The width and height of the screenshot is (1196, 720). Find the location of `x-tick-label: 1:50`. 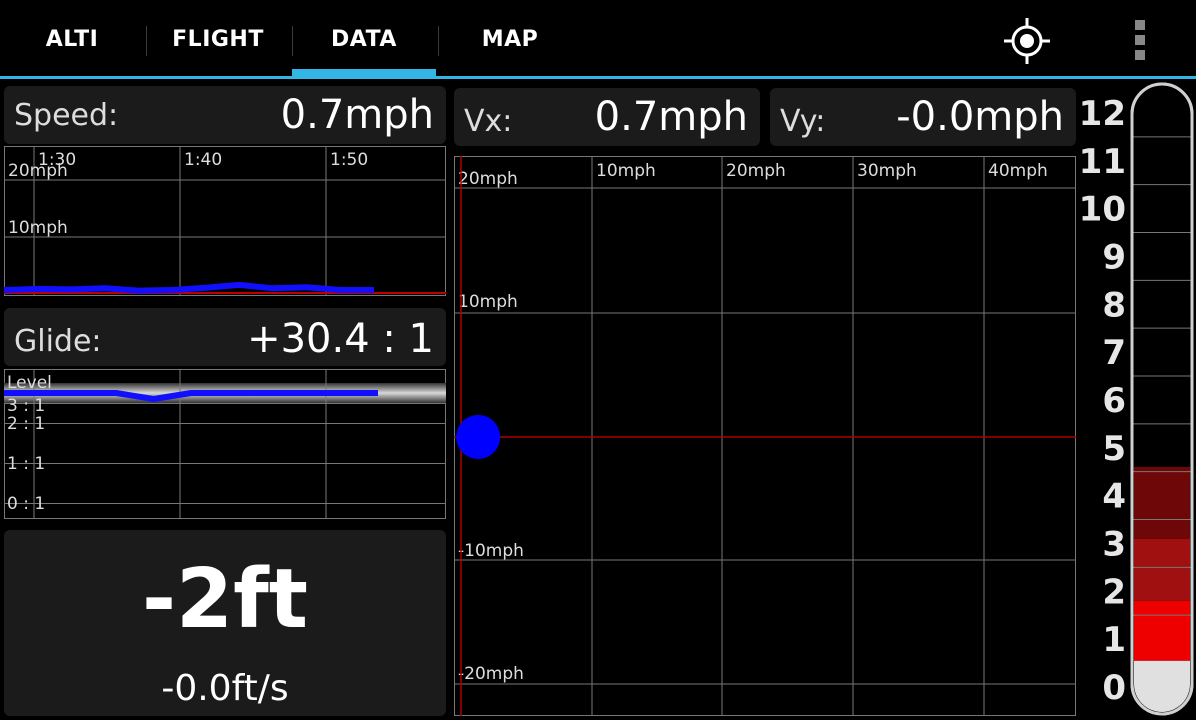

x-tick-label: 1:50 is located at coordinates (349, 160).